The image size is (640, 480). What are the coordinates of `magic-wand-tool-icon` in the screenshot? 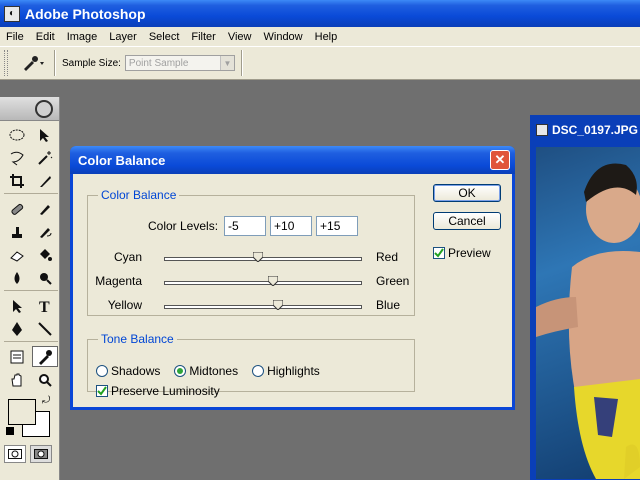 It's located at (45, 157).